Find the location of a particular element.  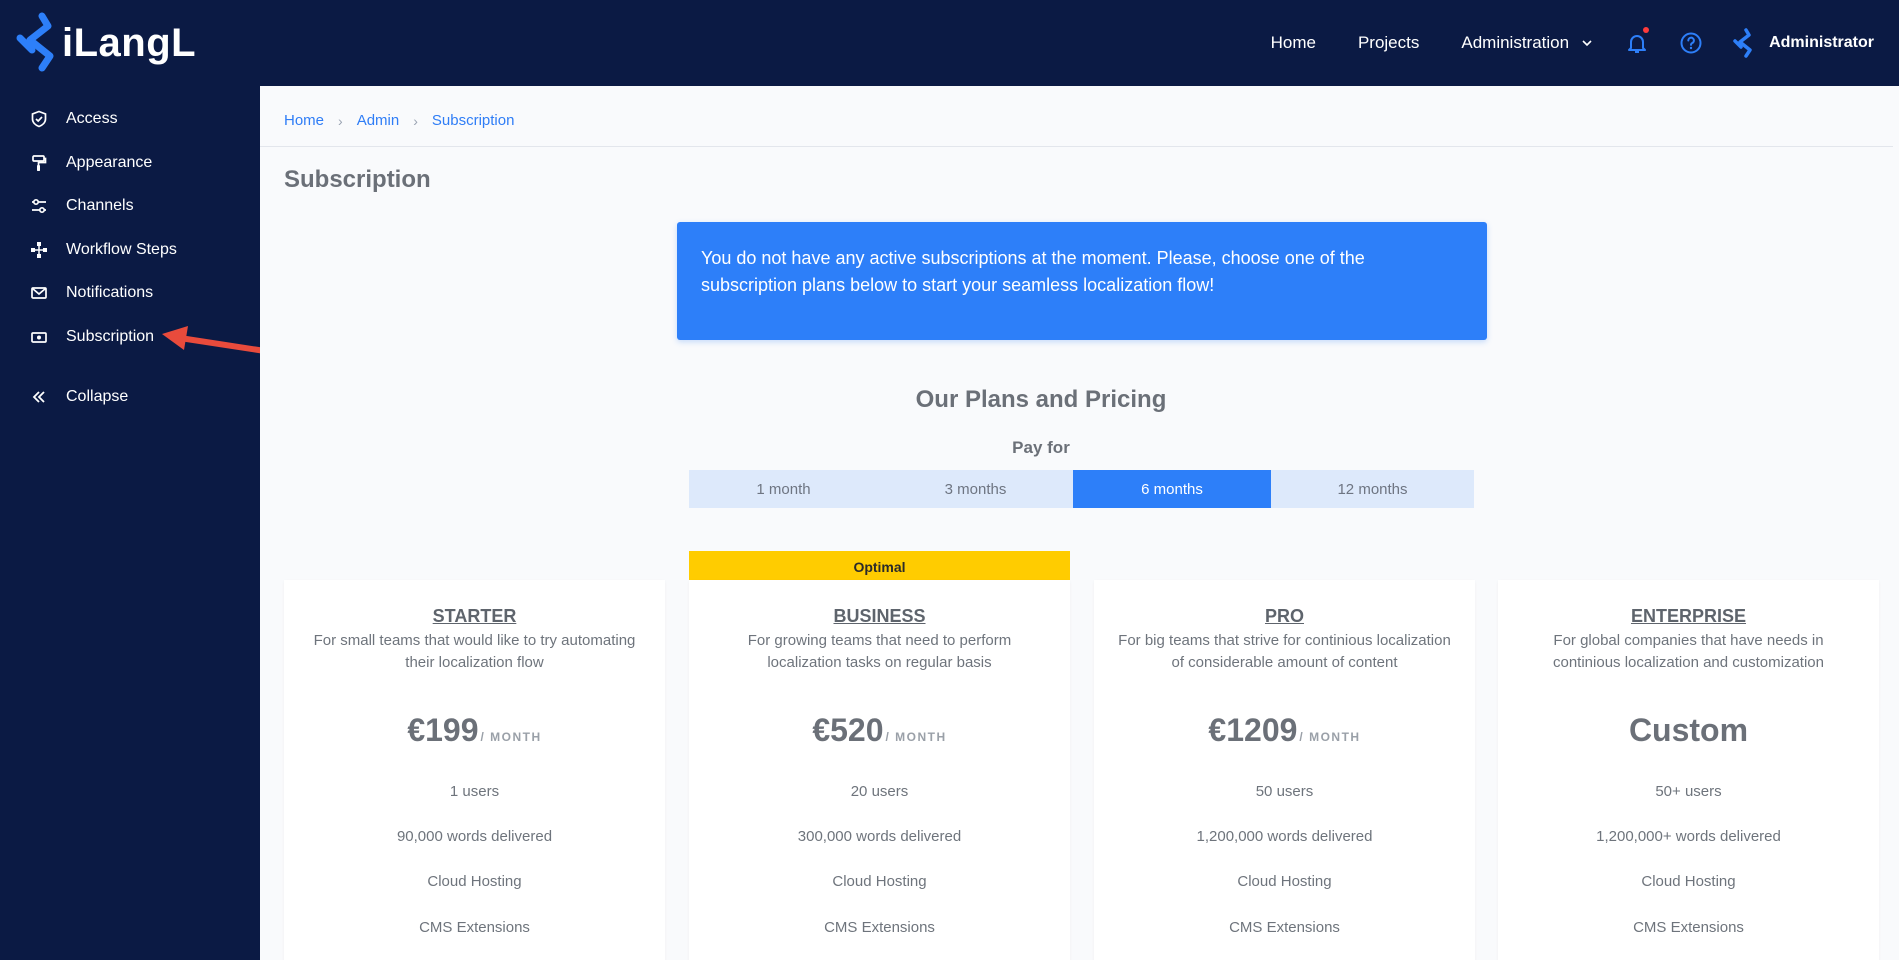

sidebar-item-label: Subscription is located at coordinates (110, 336).